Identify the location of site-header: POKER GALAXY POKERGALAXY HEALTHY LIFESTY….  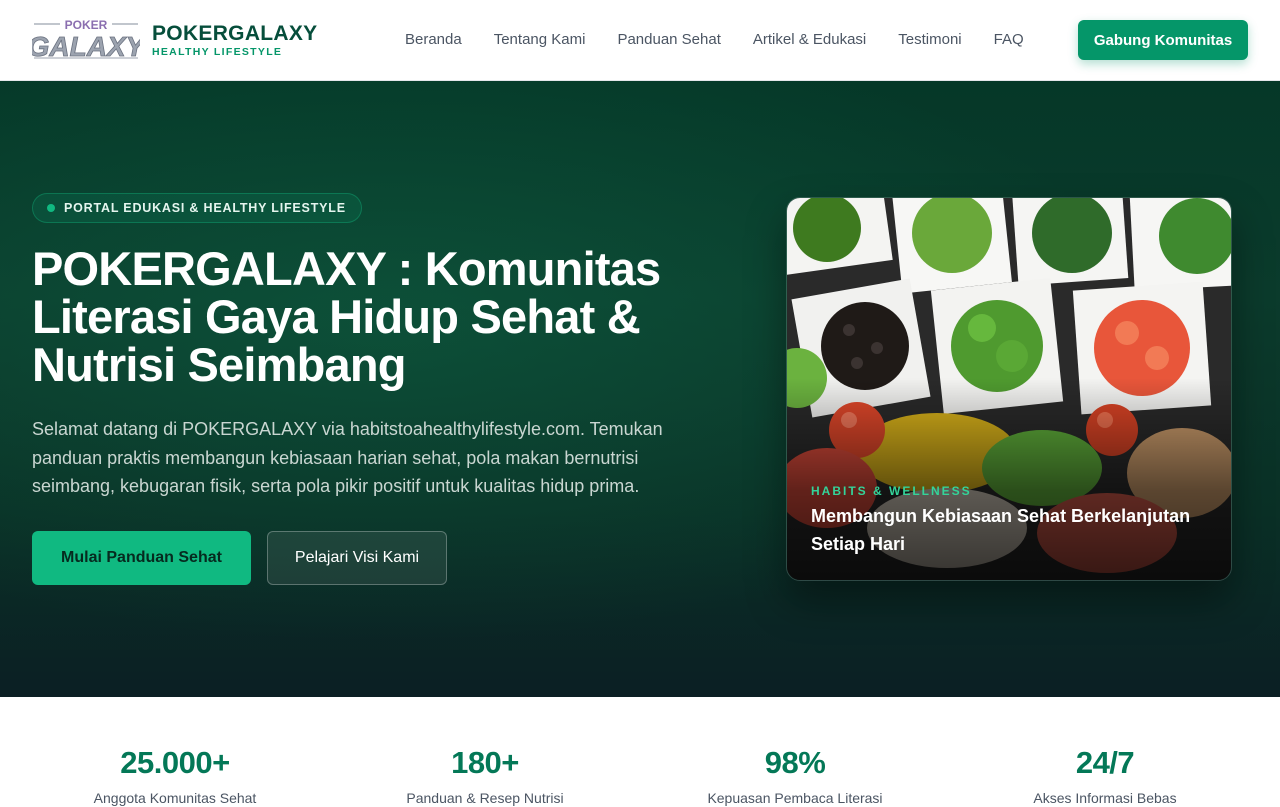
(640, 40).